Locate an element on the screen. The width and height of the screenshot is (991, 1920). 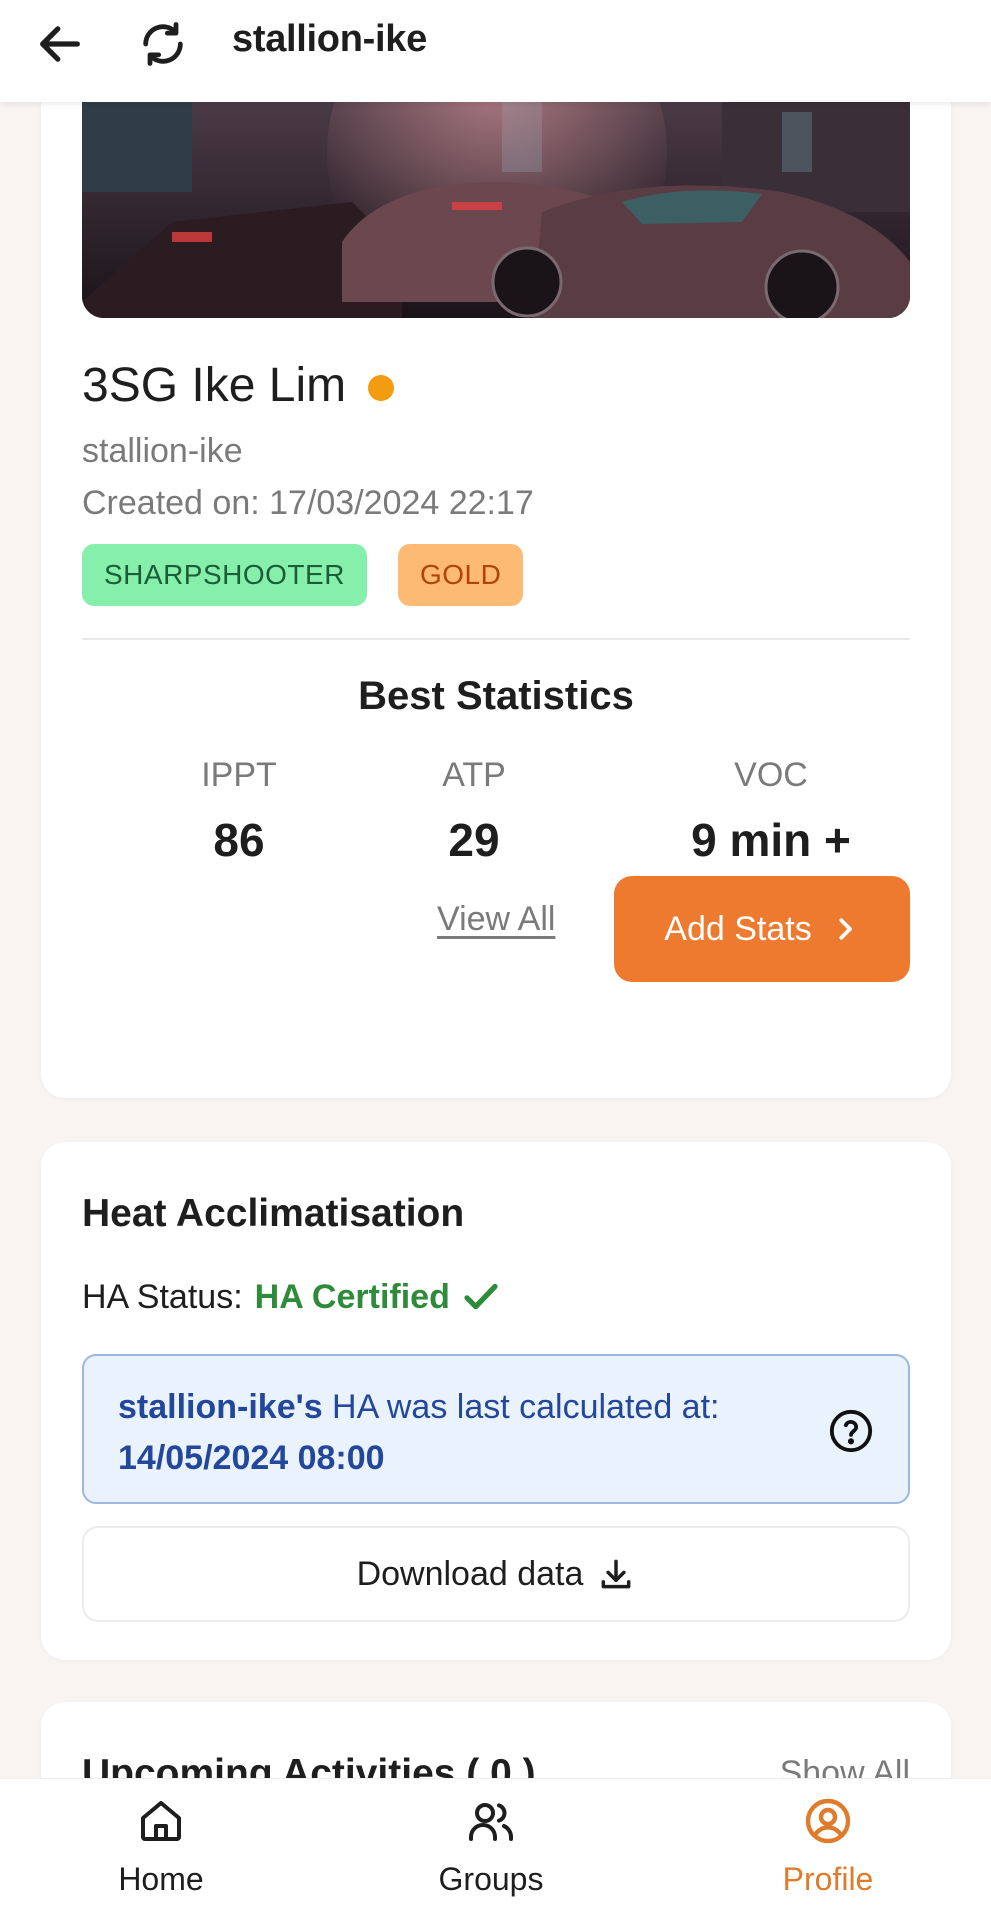
download-data-label: Download data is located at coordinates (470, 1573).